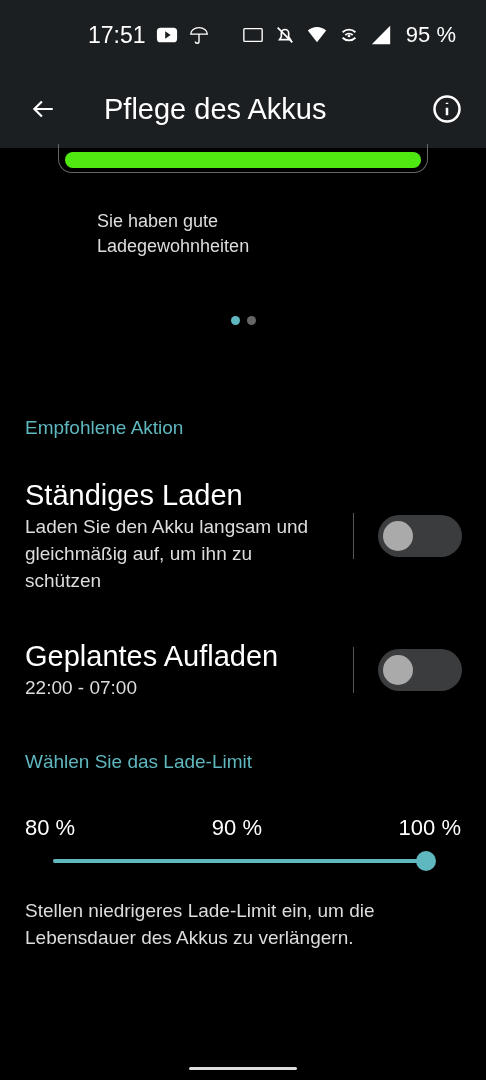 This screenshot has height=1080, width=486. What do you see at coordinates (81, 688) in the screenshot?
I see `setting-description: 22:00 - 07:00` at bounding box center [81, 688].